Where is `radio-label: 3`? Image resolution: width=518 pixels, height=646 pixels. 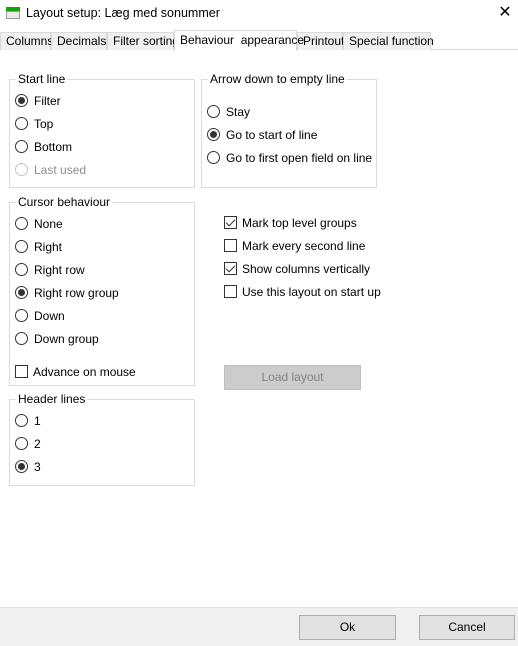 radio-label: 3 is located at coordinates (37, 467).